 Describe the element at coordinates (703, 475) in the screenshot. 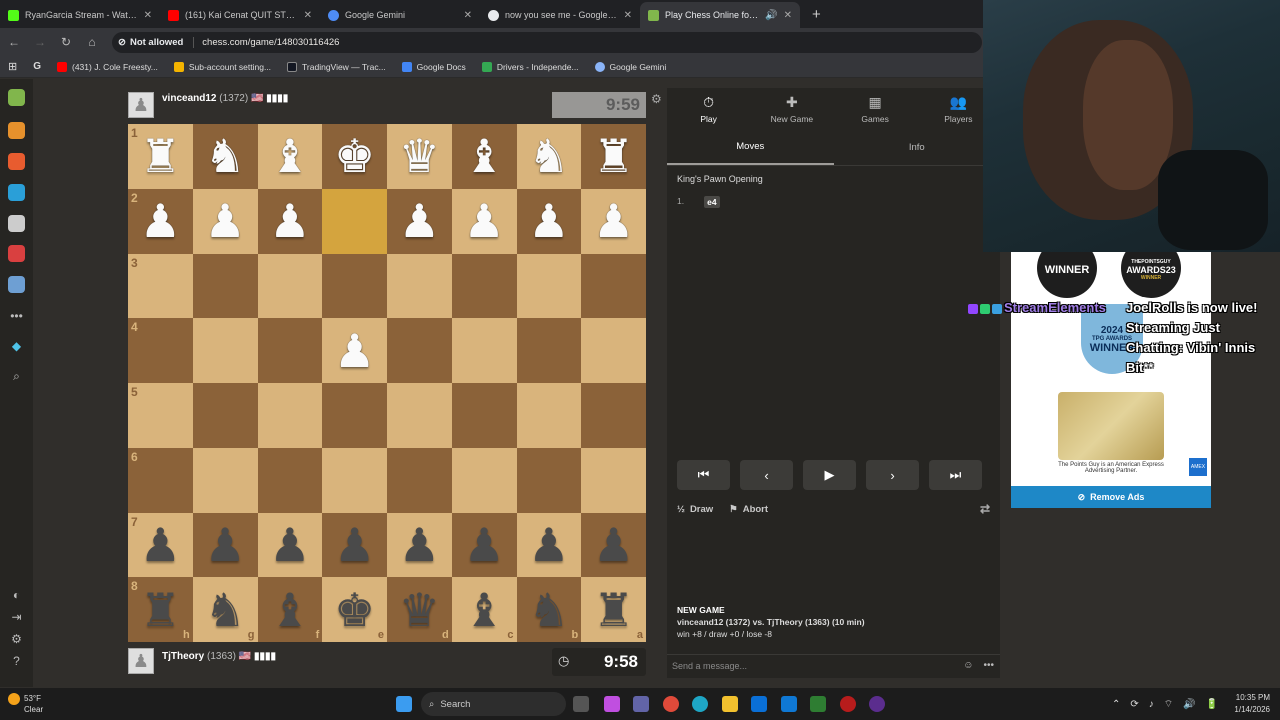

I see `first-move-button: ⏮` at that location.